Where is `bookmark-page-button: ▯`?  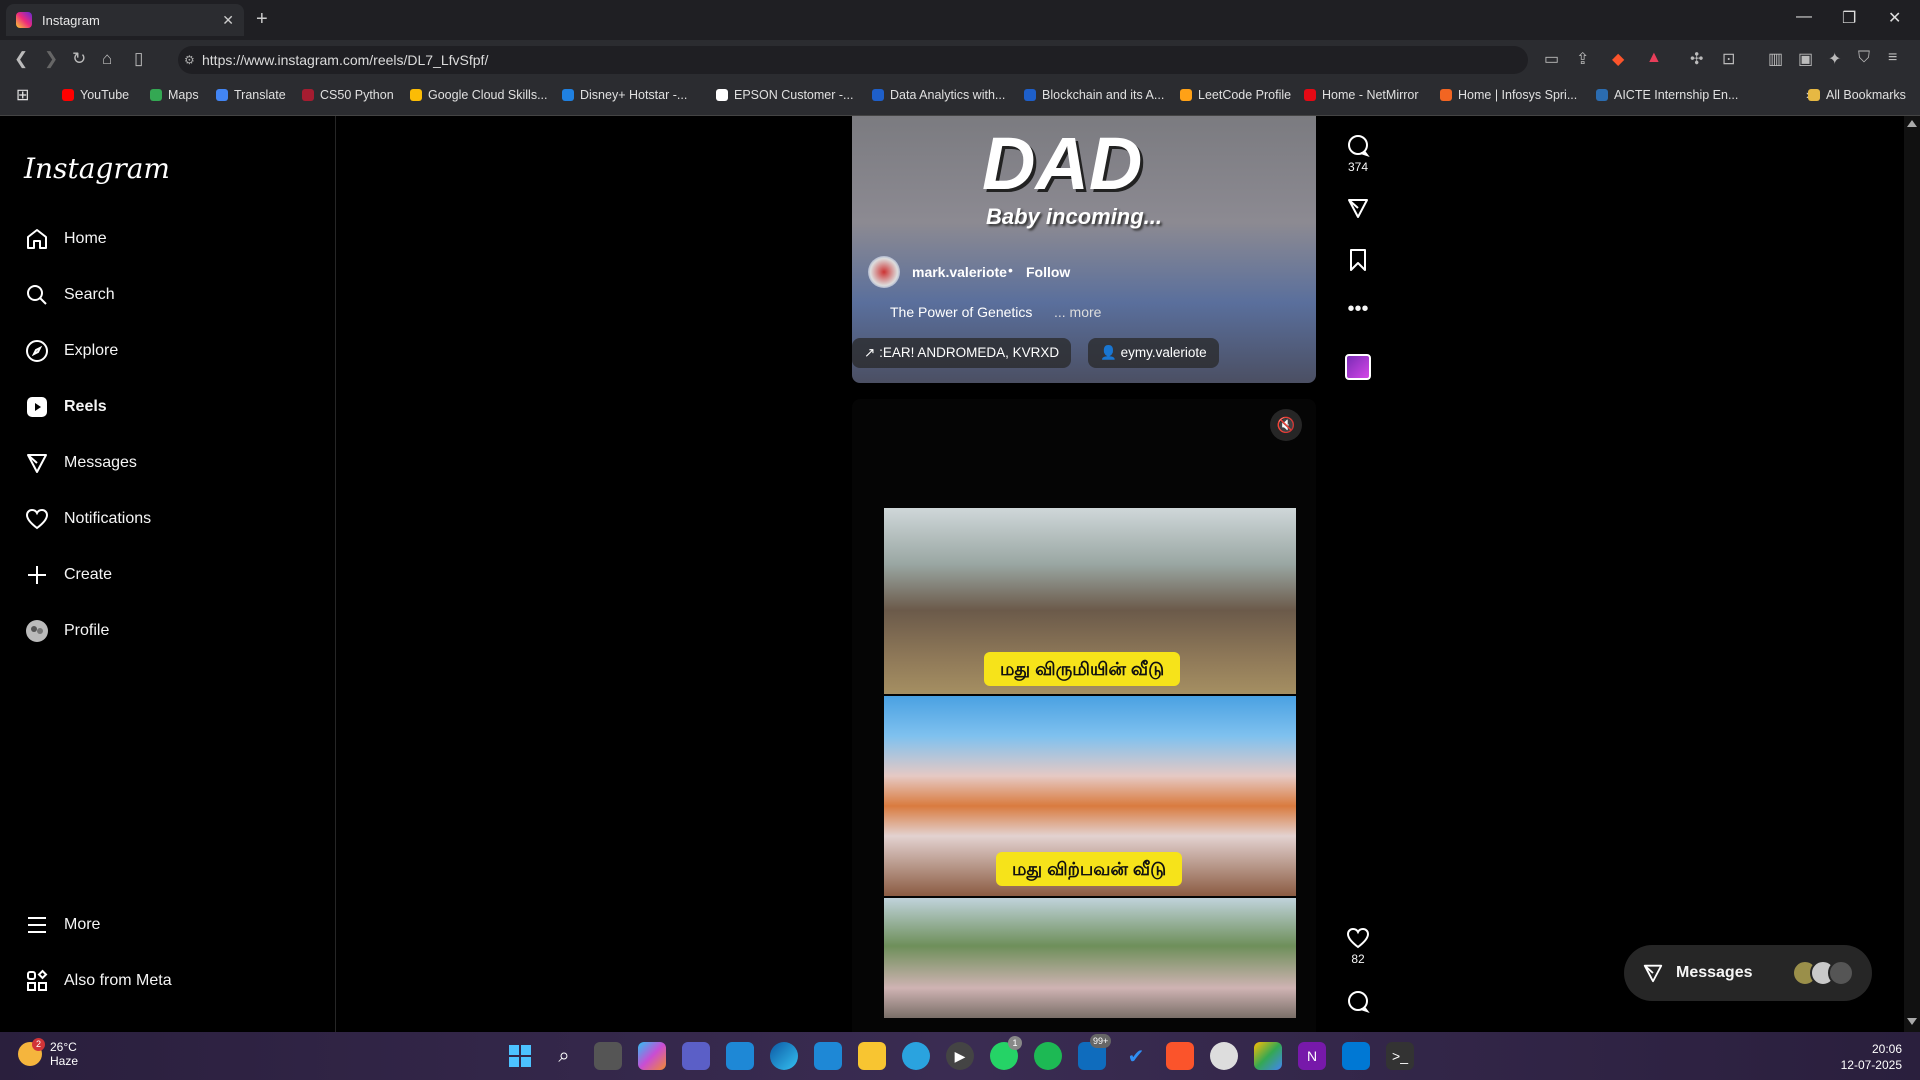 bookmark-page-button: ▯ is located at coordinates (138, 59).